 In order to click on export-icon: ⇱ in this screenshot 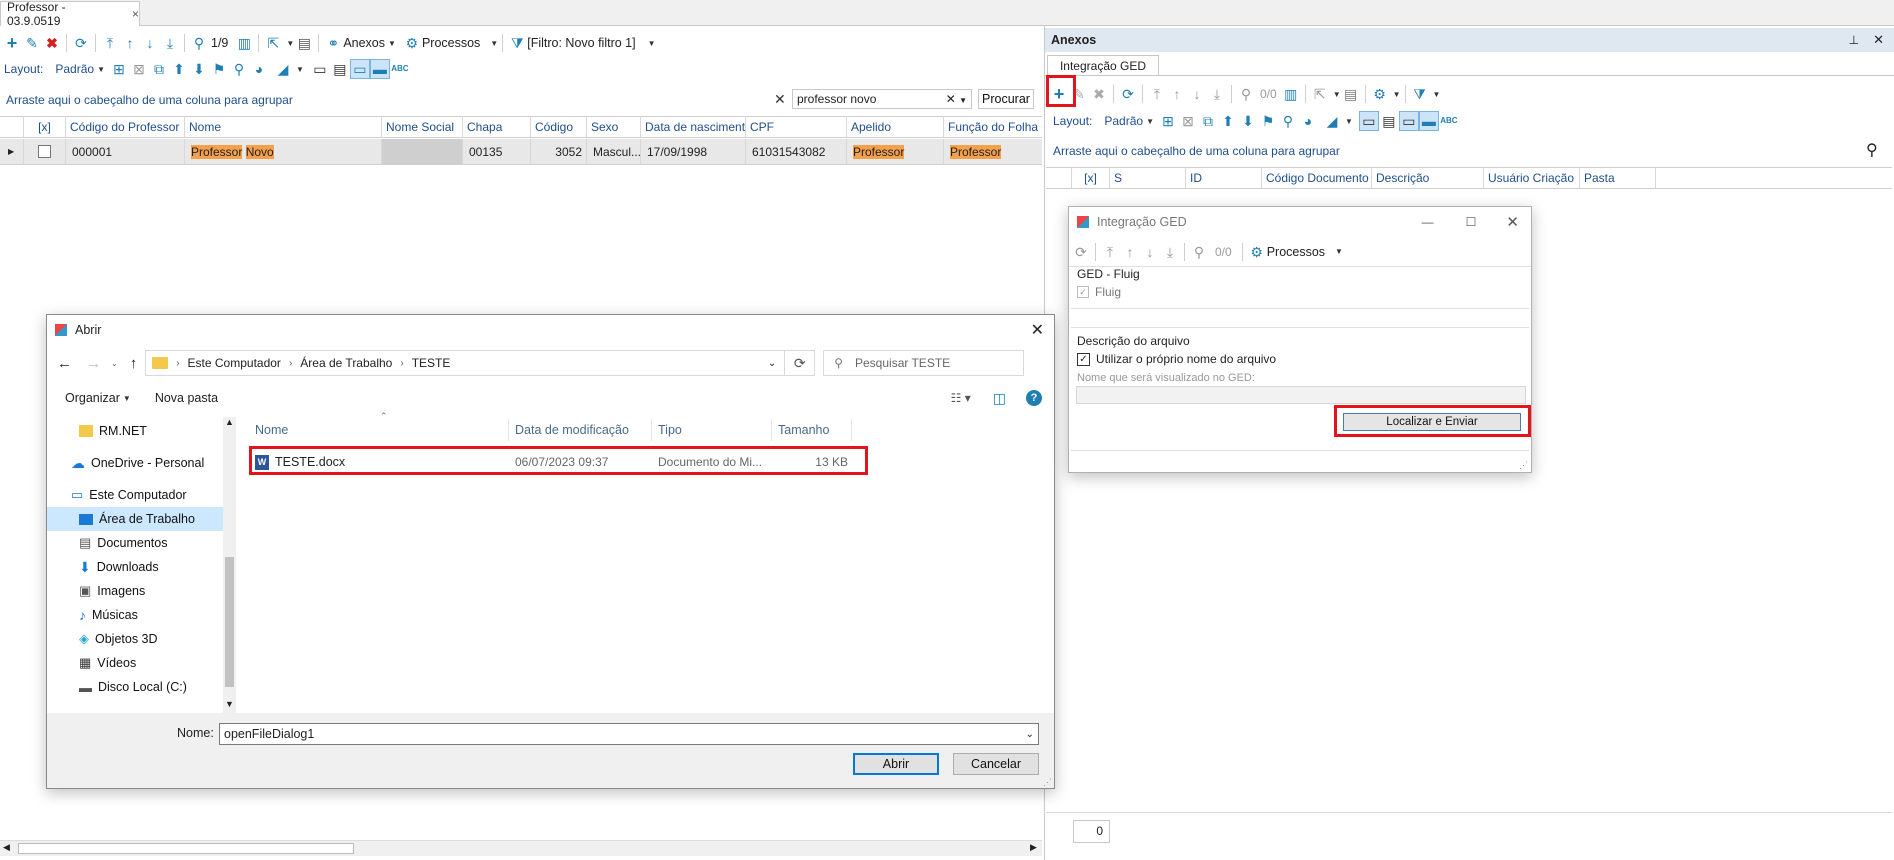, I will do `click(1320, 94)`.